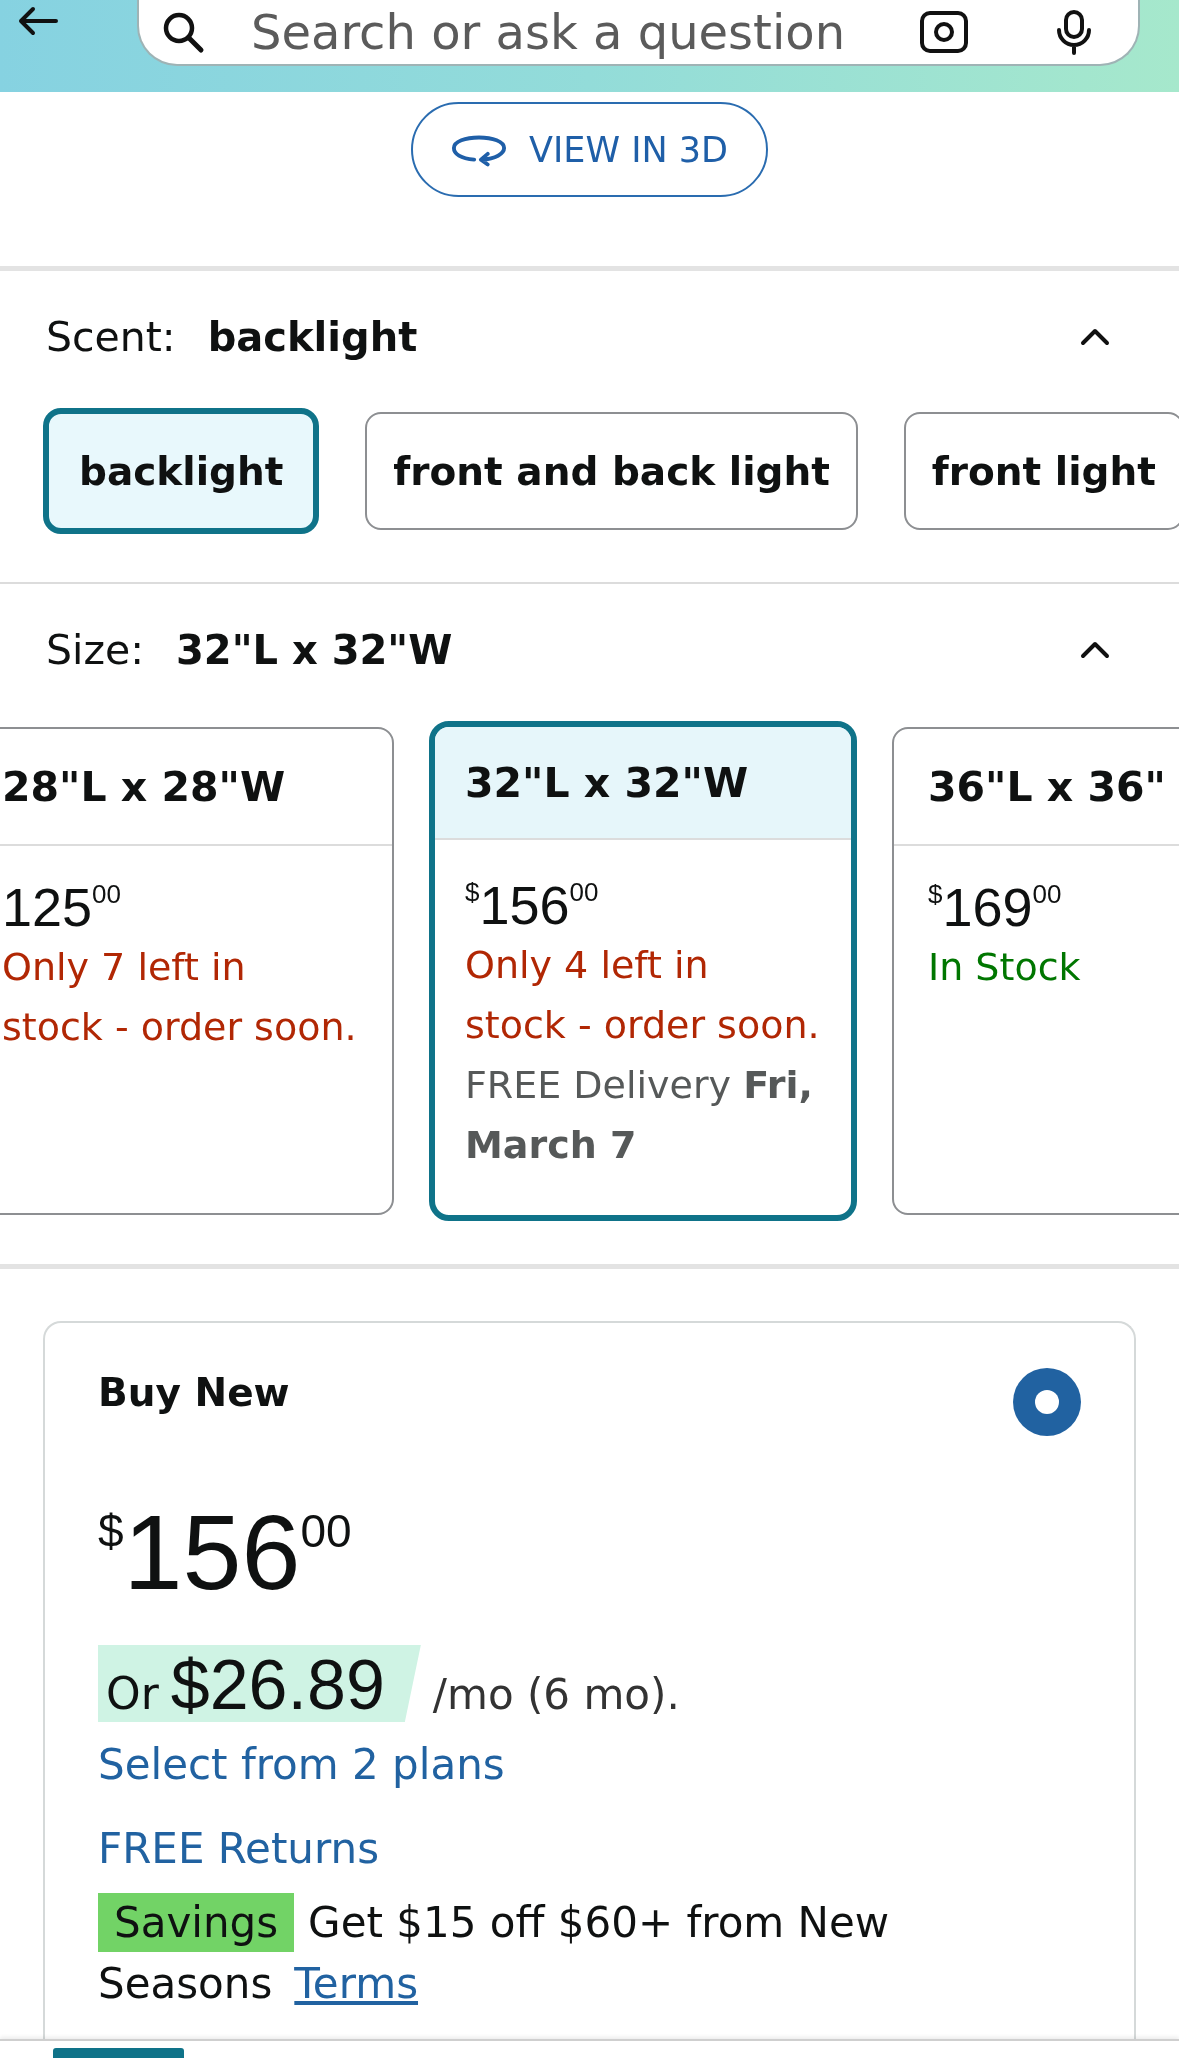  What do you see at coordinates (196, 1922) in the screenshot?
I see `savings-badge: Savings` at bounding box center [196, 1922].